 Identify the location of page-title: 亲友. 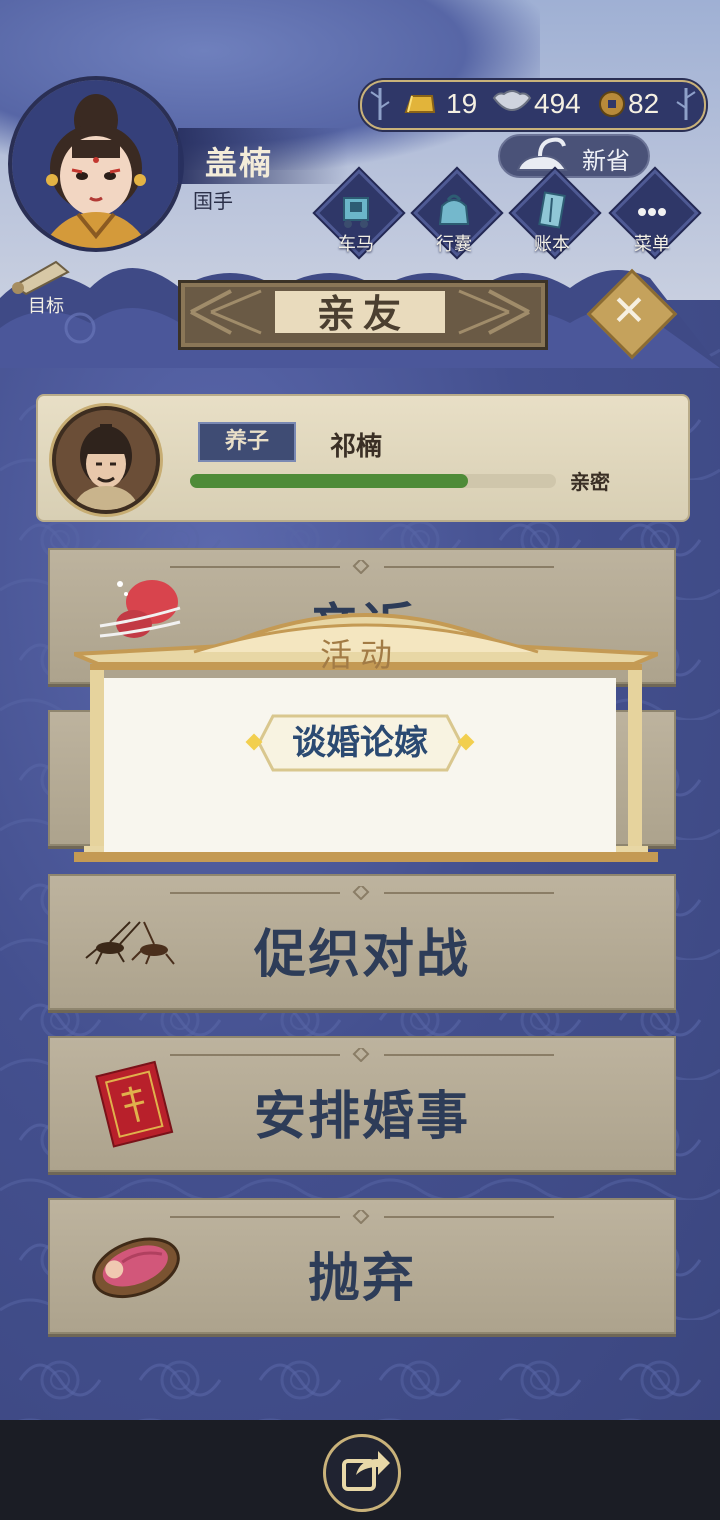
(362, 313).